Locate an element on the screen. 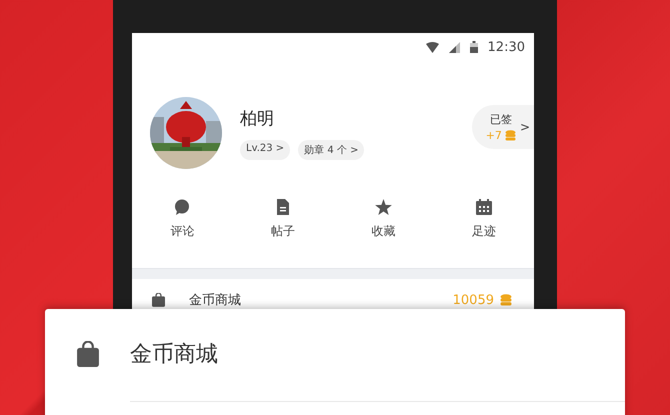 The width and height of the screenshot is (670, 415). signal-icon is located at coordinates (454, 47).